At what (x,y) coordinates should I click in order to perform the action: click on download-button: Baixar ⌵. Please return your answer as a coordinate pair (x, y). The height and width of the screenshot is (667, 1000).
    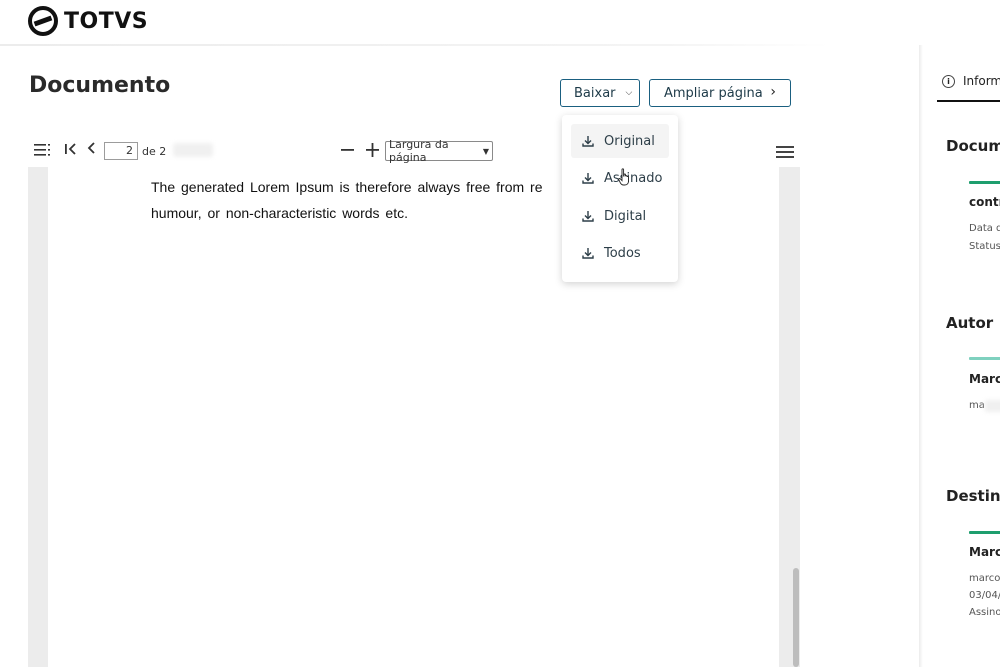
    Looking at the image, I should click on (600, 93).